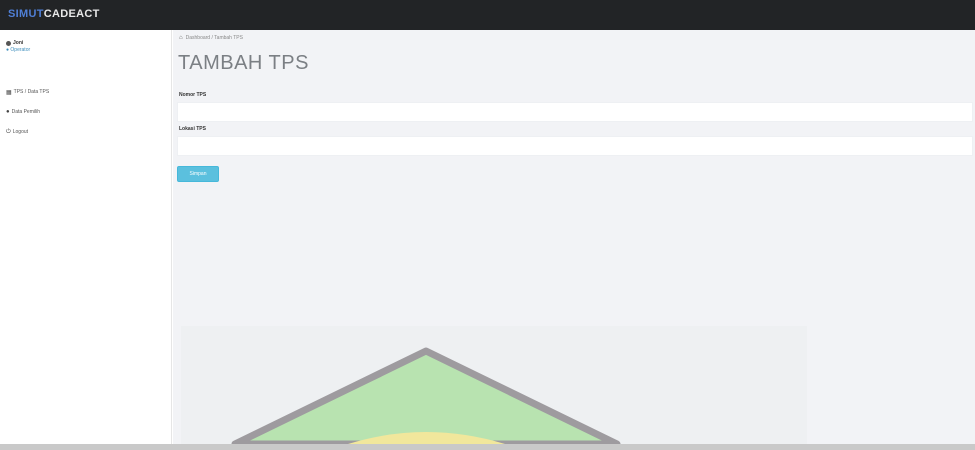 The height and width of the screenshot is (450, 975). What do you see at coordinates (18, 50) in the screenshot?
I see `user-role: ● Operator` at bounding box center [18, 50].